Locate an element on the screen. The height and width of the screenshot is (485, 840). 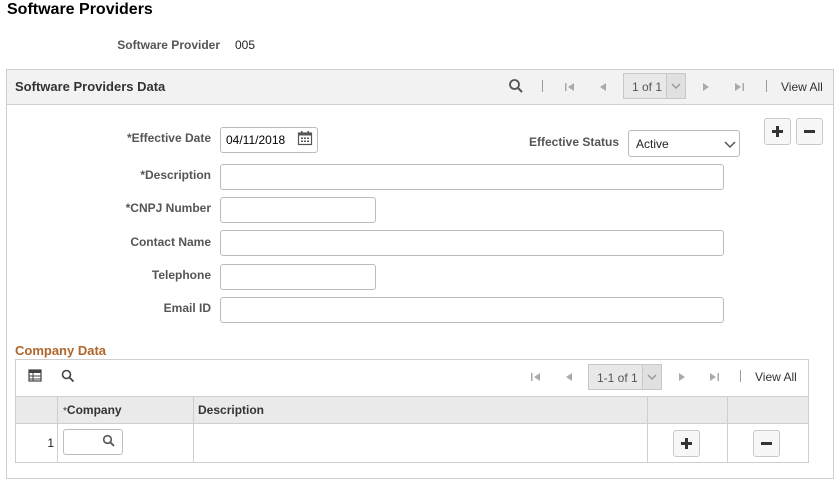
effective-status-select: Active is located at coordinates (684, 143).